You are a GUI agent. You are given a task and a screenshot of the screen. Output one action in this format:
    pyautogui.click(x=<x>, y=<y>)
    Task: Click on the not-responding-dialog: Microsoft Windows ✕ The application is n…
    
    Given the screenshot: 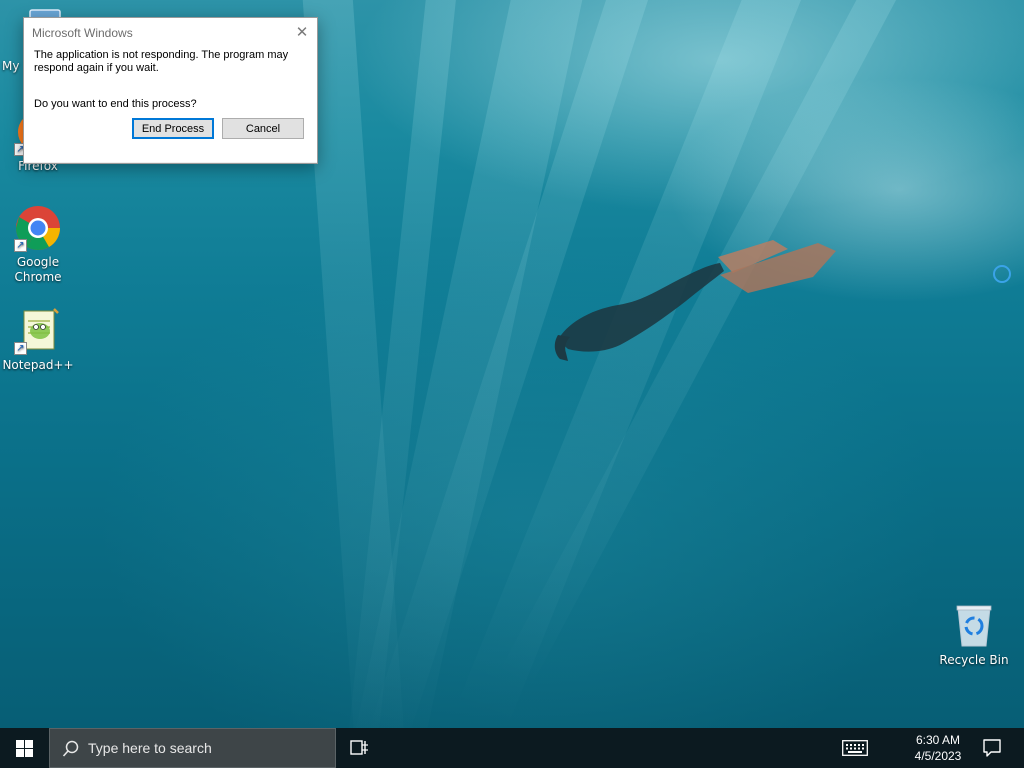 What is the action you would take?
    pyautogui.click(x=170, y=90)
    